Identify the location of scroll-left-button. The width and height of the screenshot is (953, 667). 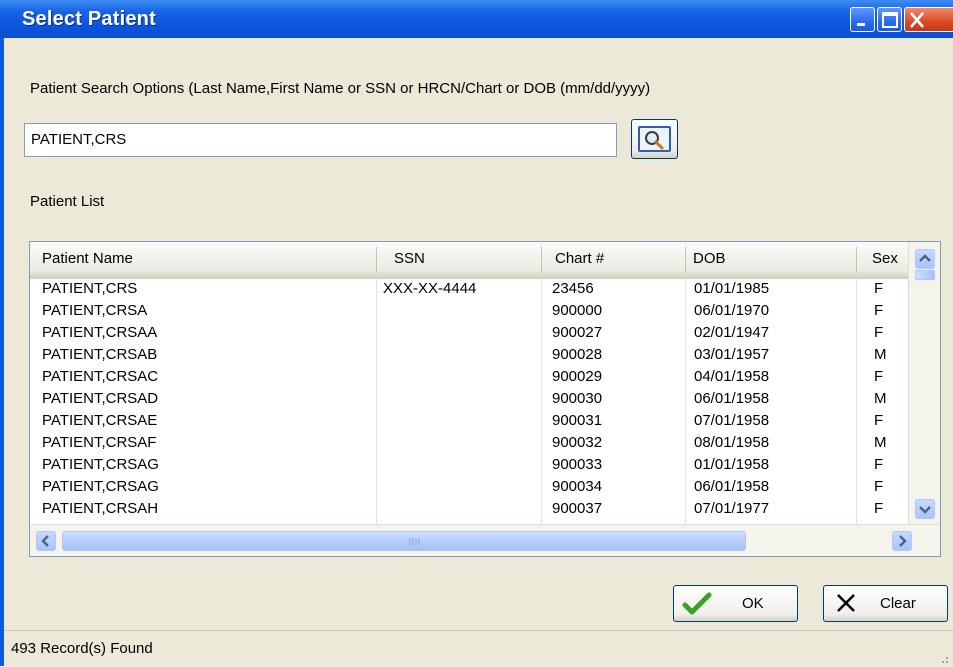
(46, 541).